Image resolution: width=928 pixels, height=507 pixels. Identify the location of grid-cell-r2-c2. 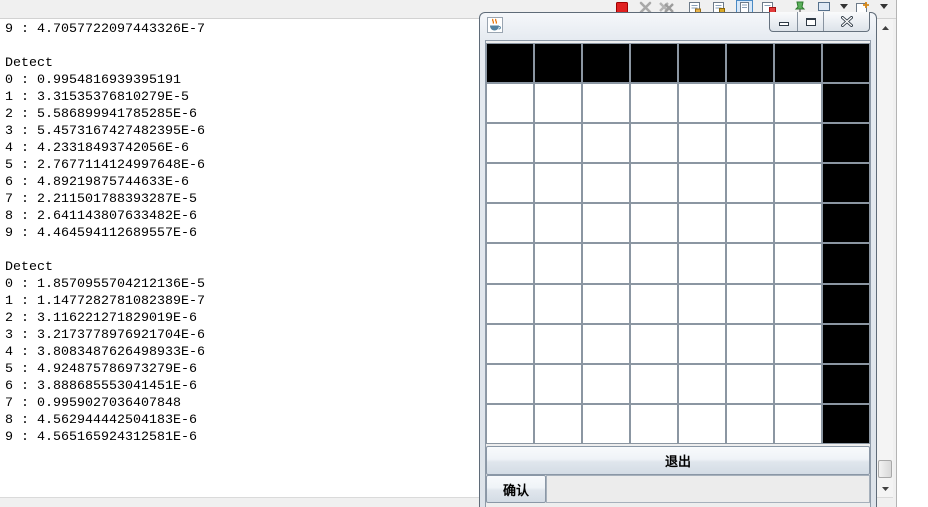
(606, 143).